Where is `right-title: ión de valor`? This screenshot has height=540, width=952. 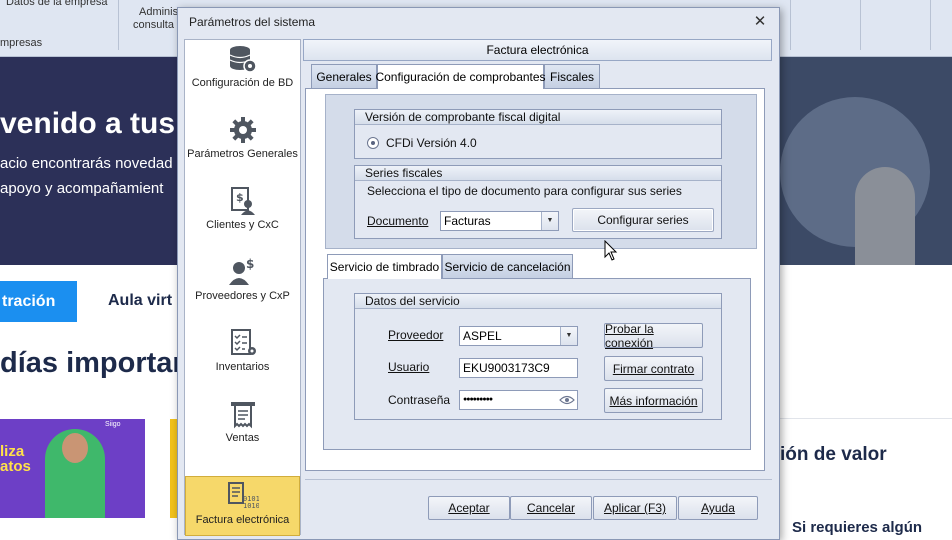
right-title: ión de valor is located at coordinates (833, 454).